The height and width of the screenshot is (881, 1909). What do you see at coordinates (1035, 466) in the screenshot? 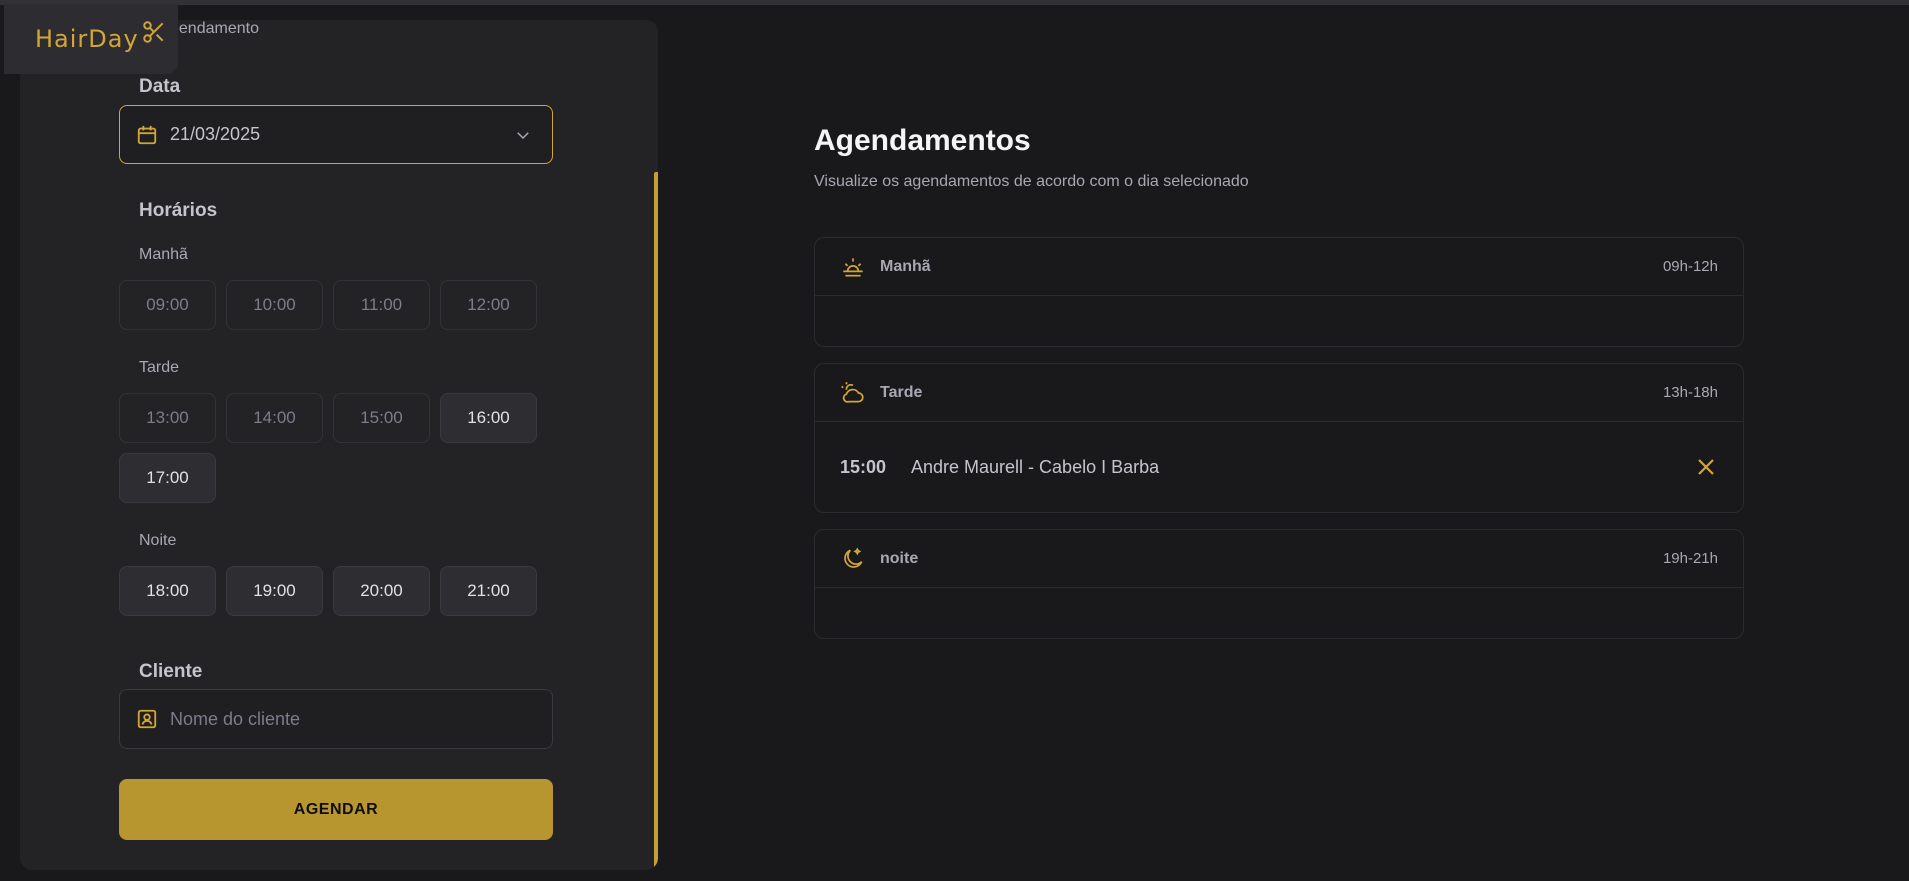
I see `appointment-client: Andre Maurell - Cabelo I Barba` at bounding box center [1035, 466].